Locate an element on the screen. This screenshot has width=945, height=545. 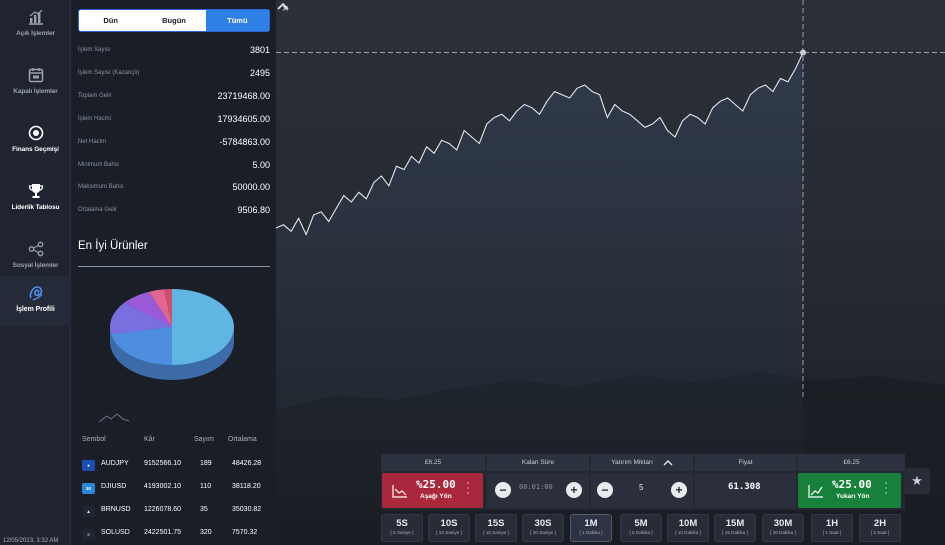
tab-yesterday: Dün is located at coordinates (110, 20).